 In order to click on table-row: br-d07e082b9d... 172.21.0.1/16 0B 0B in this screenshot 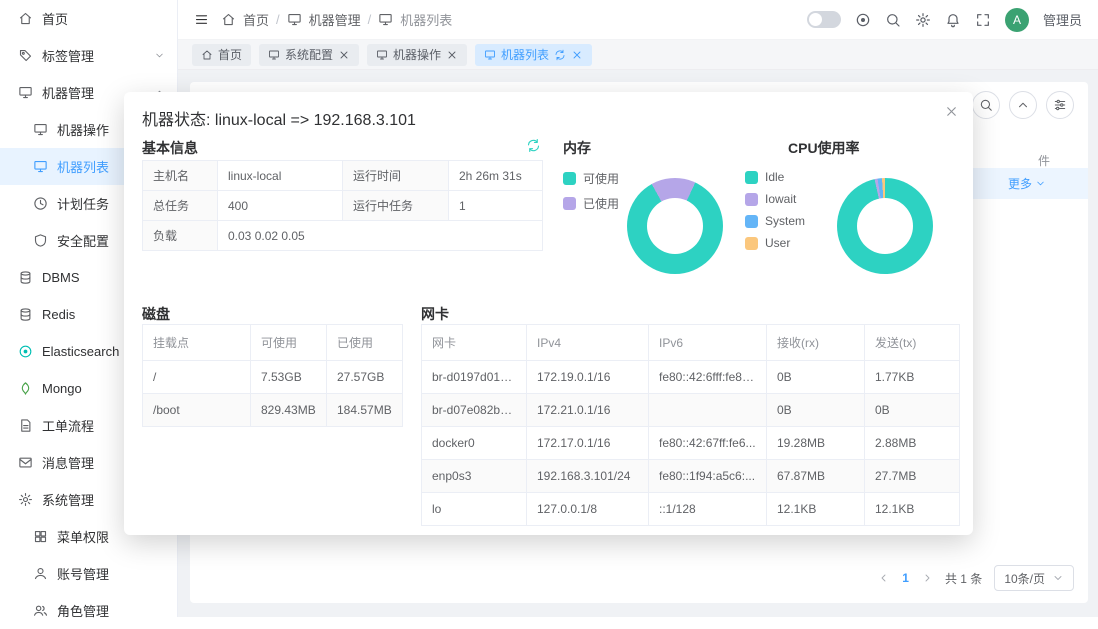, I will do `click(691, 410)`.